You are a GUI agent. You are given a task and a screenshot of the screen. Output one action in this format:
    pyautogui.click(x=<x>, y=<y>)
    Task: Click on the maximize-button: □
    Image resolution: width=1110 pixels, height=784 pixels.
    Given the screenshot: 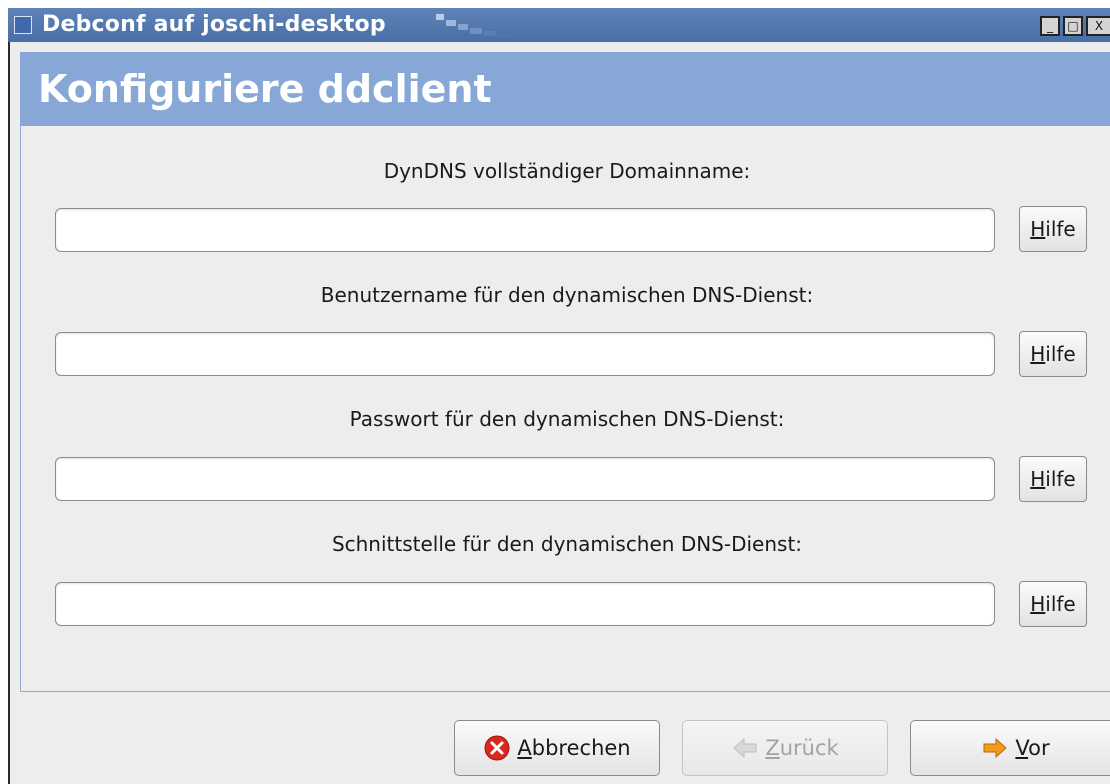 What is the action you would take?
    pyautogui.click(x=1073, y=26)
    